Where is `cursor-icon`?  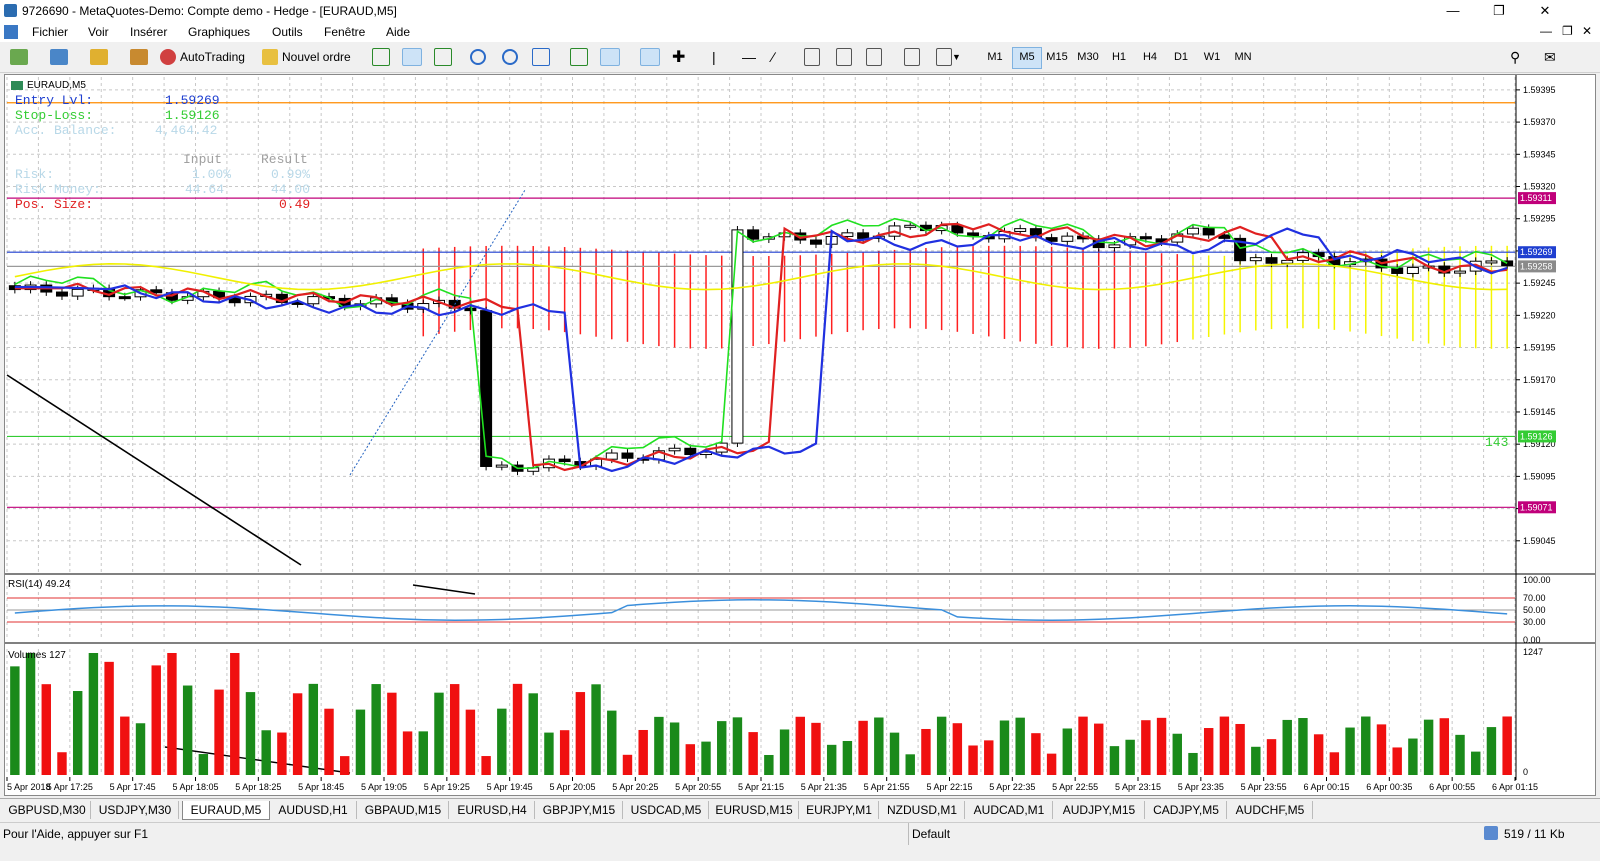 cursor-icon is located at coordinates (650, 57).